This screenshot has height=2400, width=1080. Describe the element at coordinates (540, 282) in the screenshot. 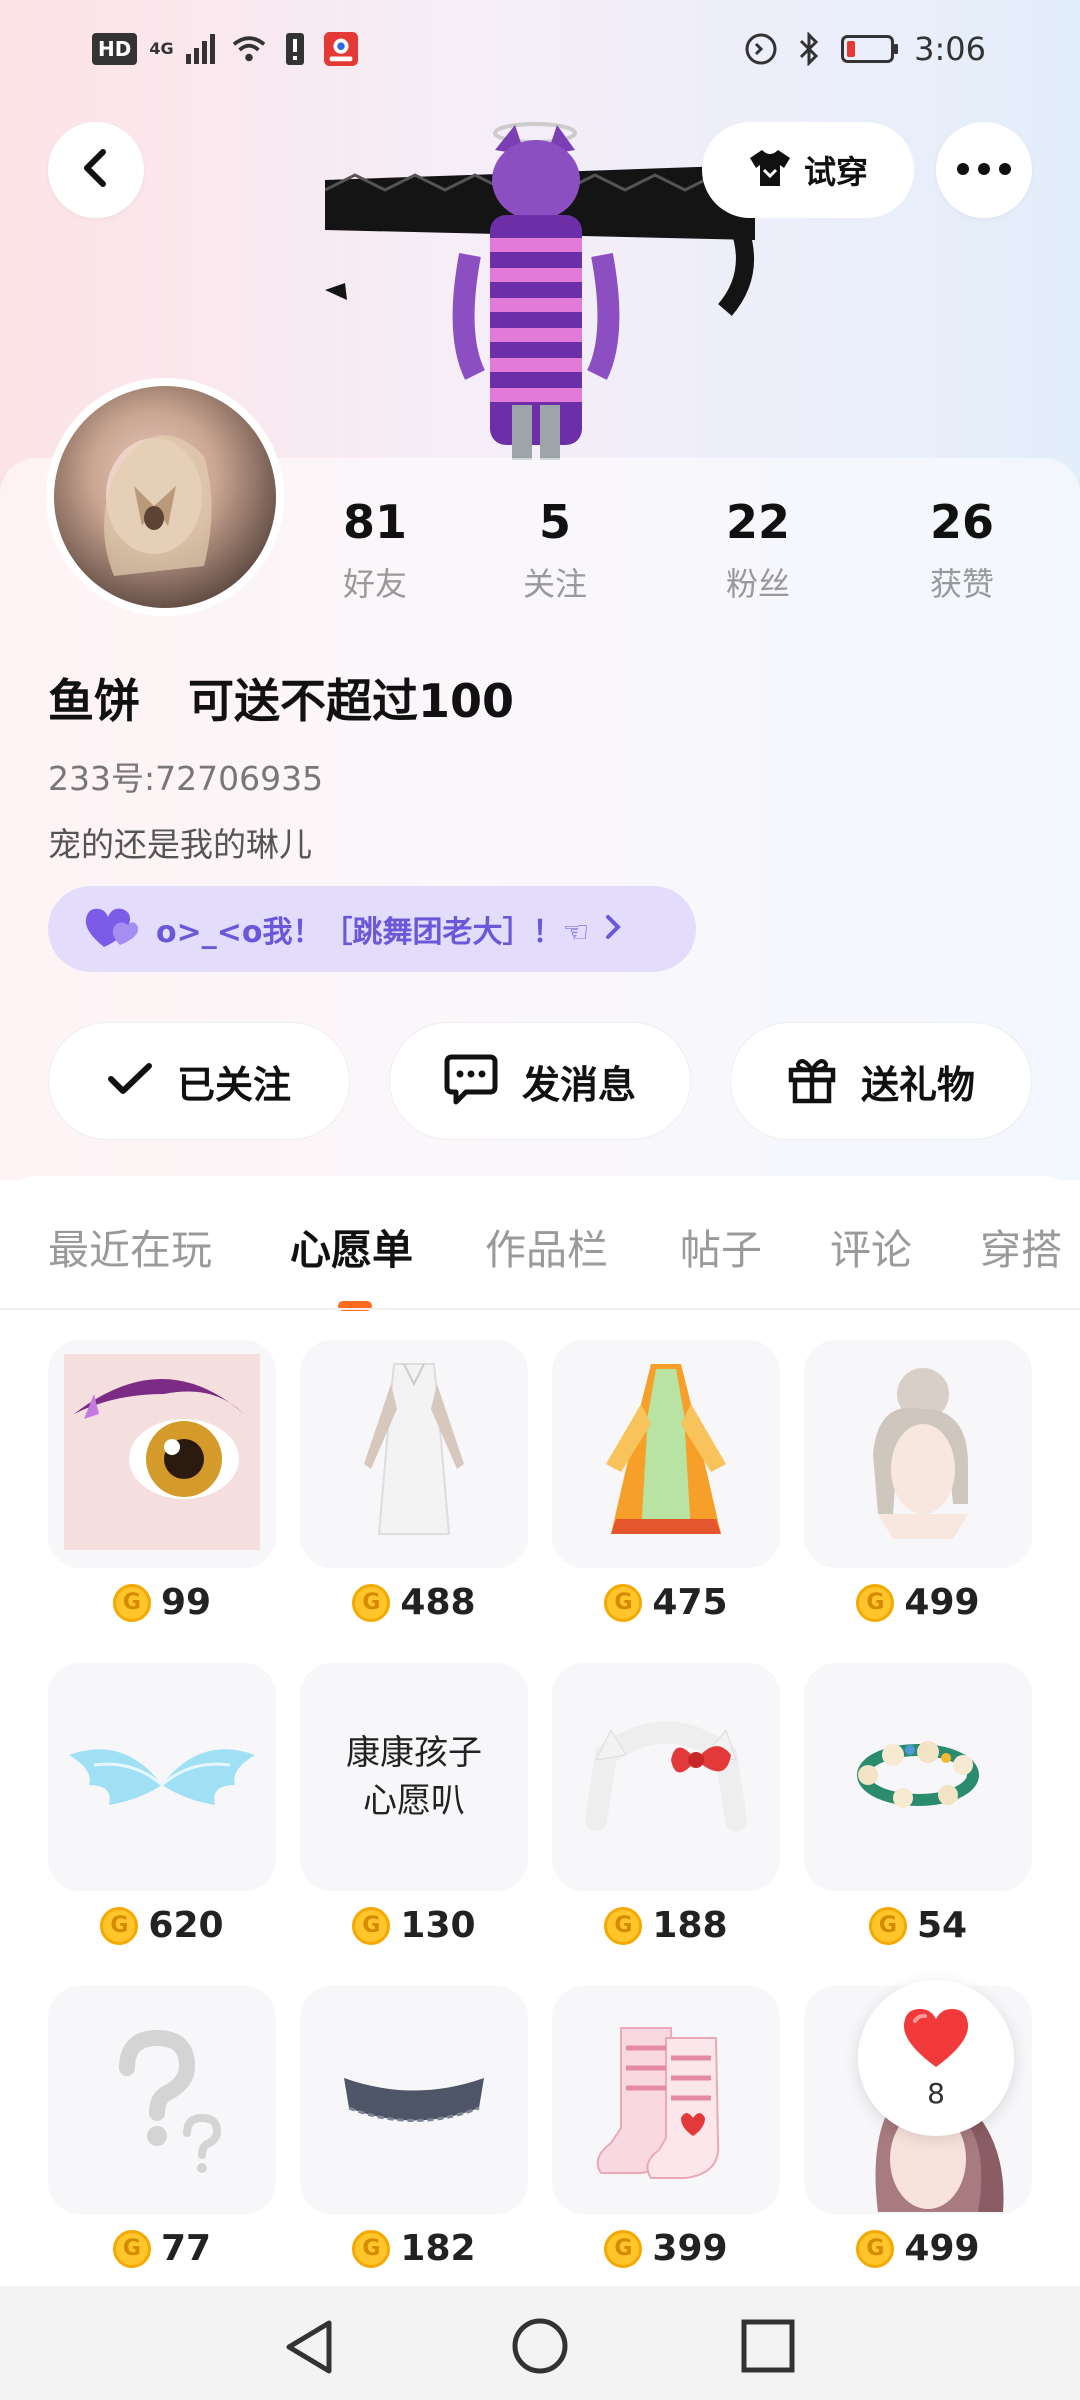

I see `avatar-character-illustration` at that location.